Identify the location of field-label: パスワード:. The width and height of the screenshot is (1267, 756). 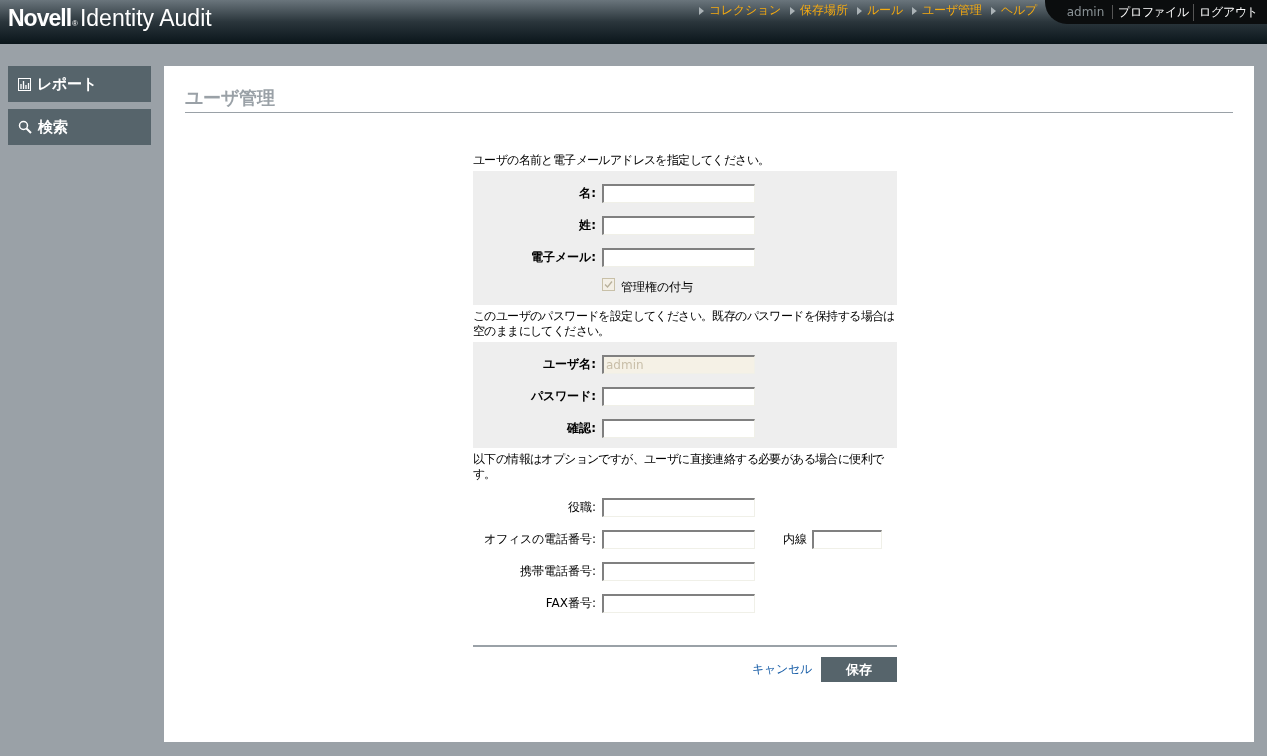
(563, 396).